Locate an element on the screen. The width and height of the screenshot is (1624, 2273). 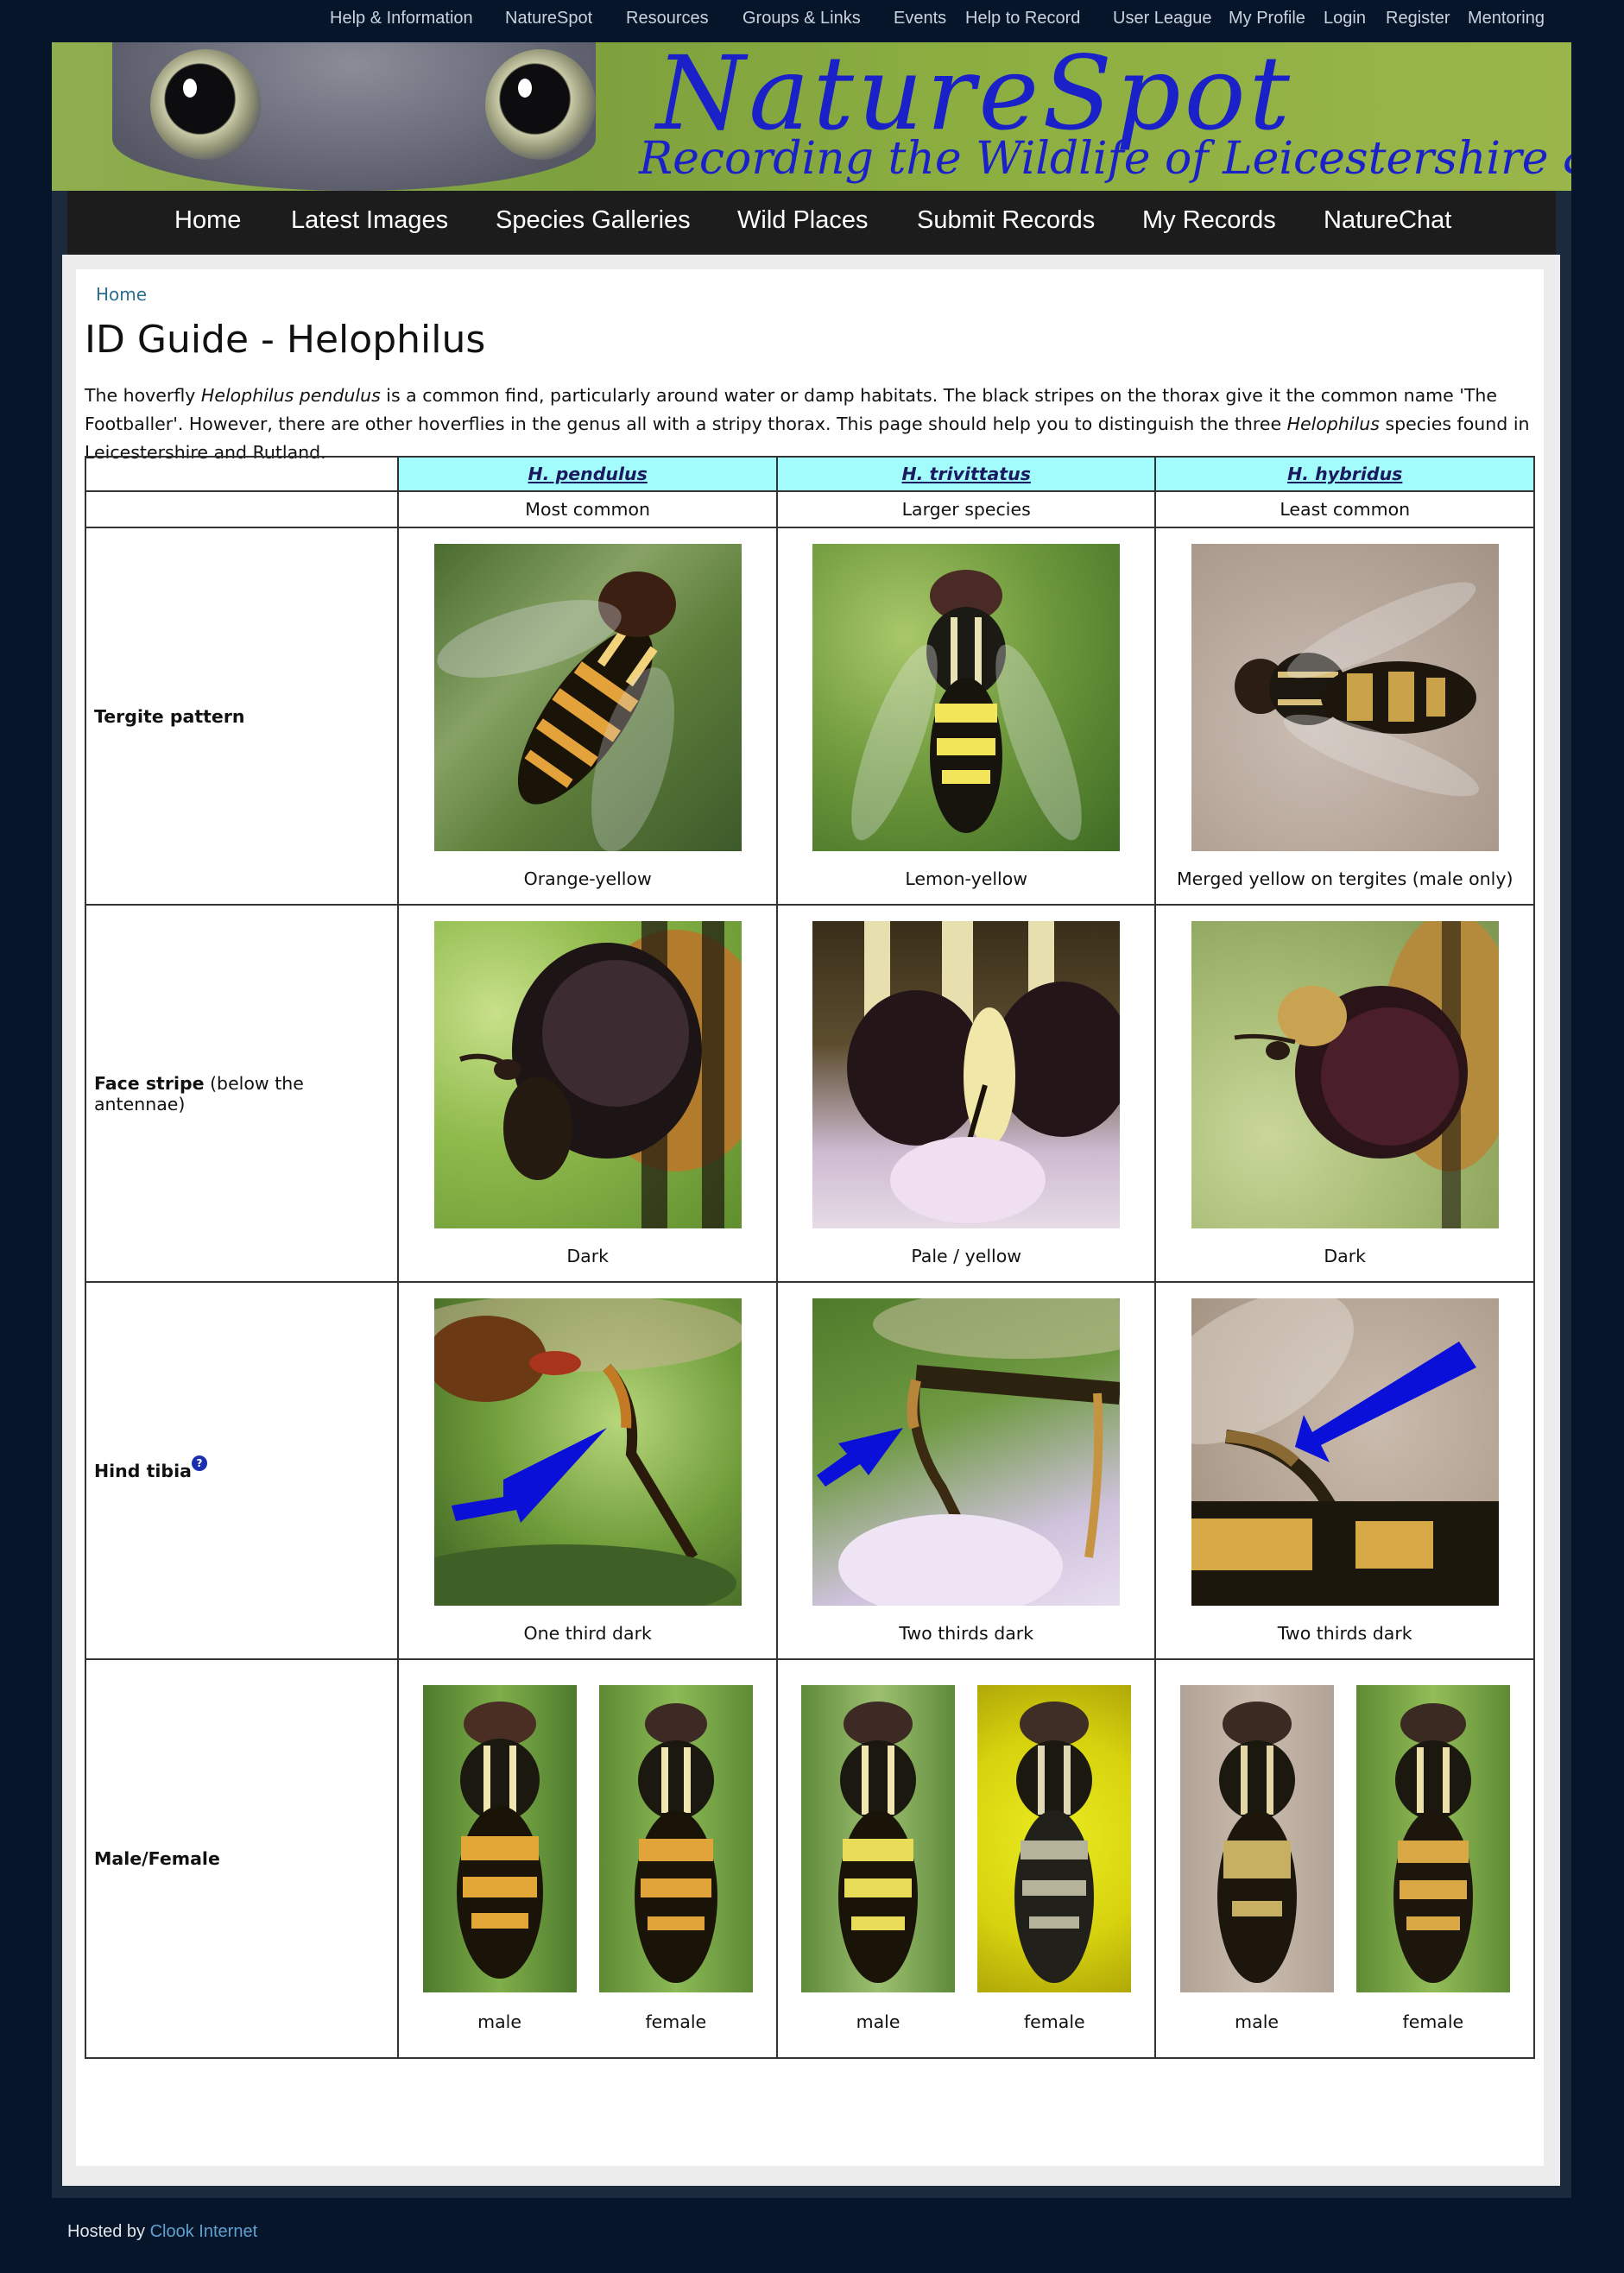
photo-hybridus-tibia is located at coordinates (1345, 1452).